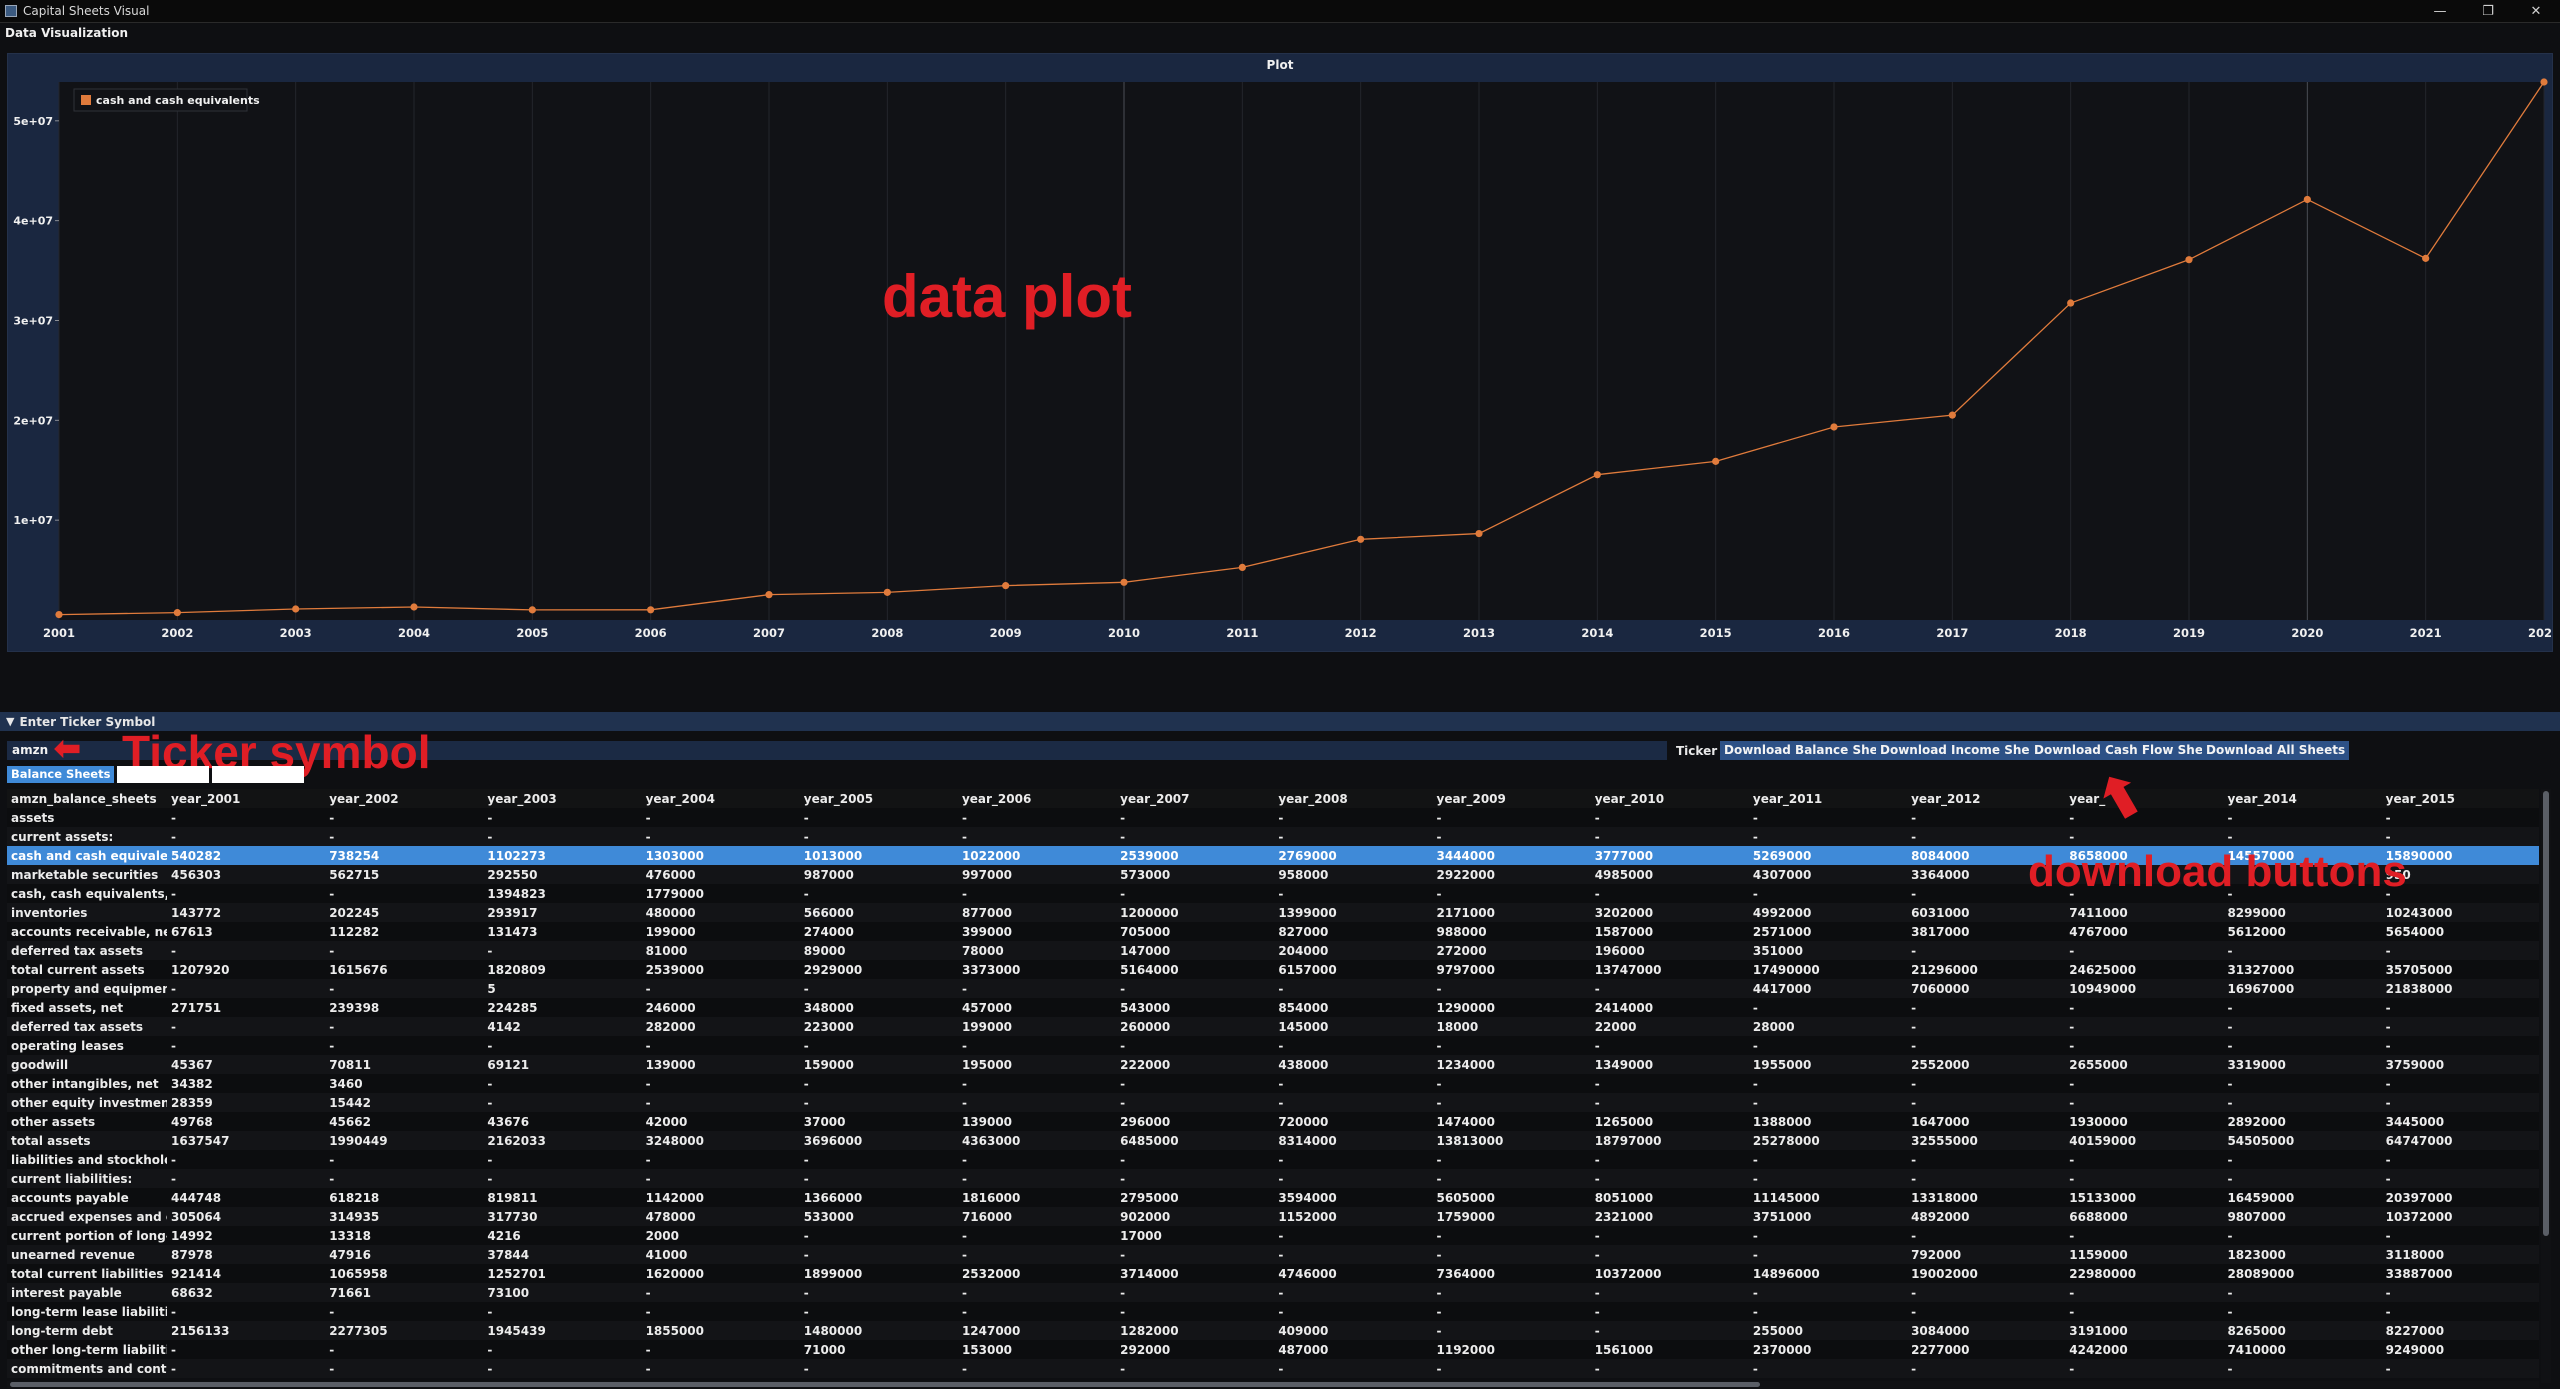  I want to click on table-header-cell: year_2009, so click(1511, 798).